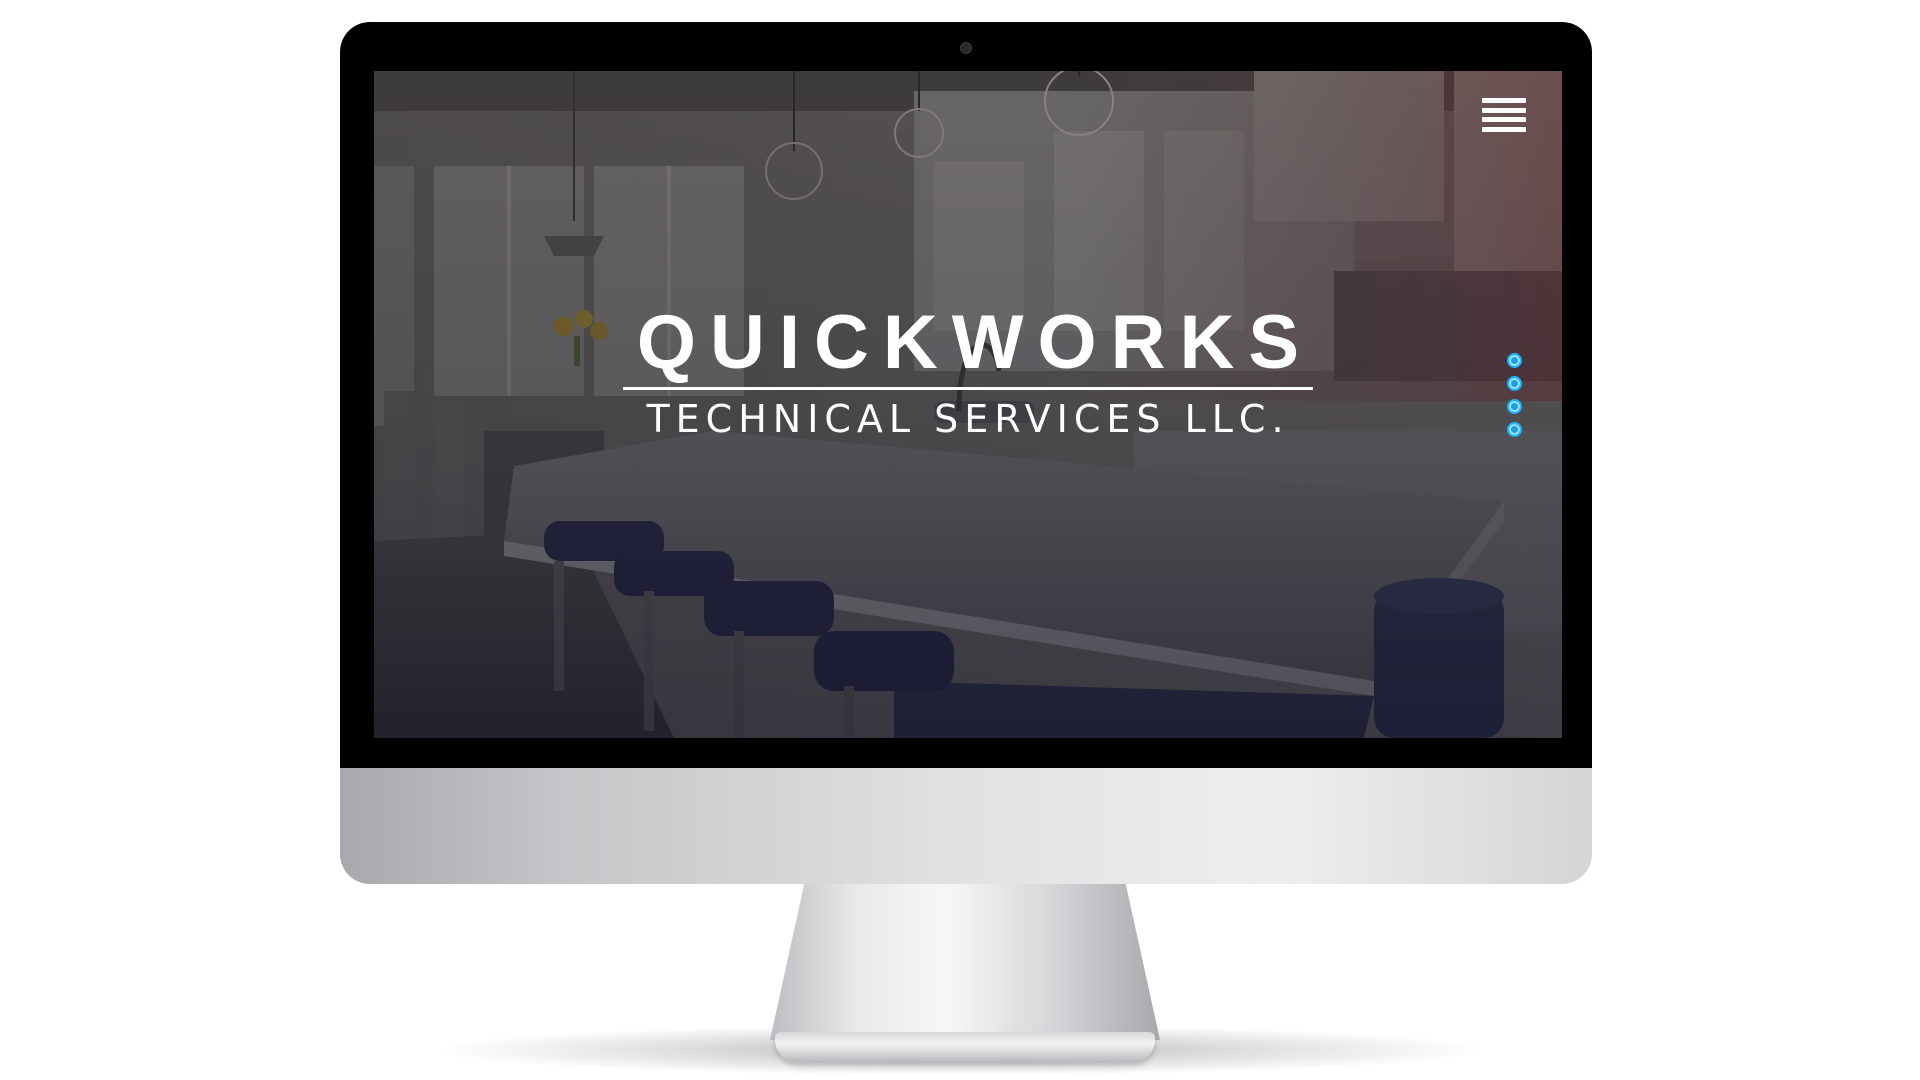 The height and width of the screenshot is (1080, 1920). I want to click on monitor-stand, so click(965, 960).